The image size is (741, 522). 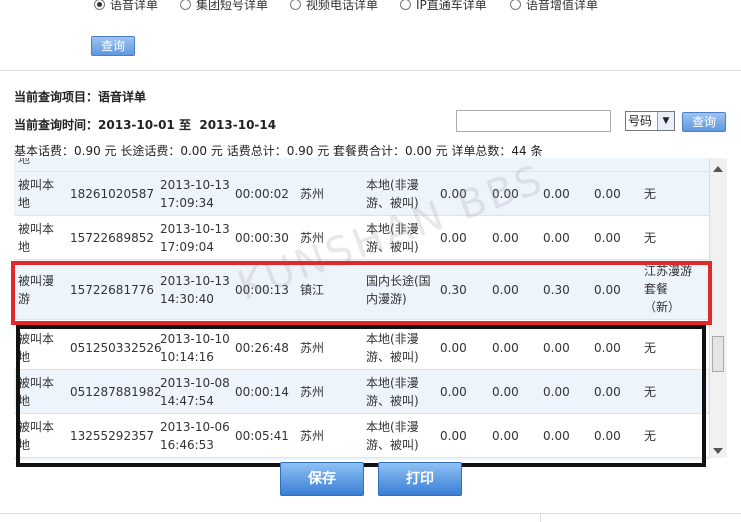 What do you see at coordinates (195, 194) in the screenshot?
I see `cell-datetime: 2013-10-13 17:09:34` at bounding box center [195, 194].